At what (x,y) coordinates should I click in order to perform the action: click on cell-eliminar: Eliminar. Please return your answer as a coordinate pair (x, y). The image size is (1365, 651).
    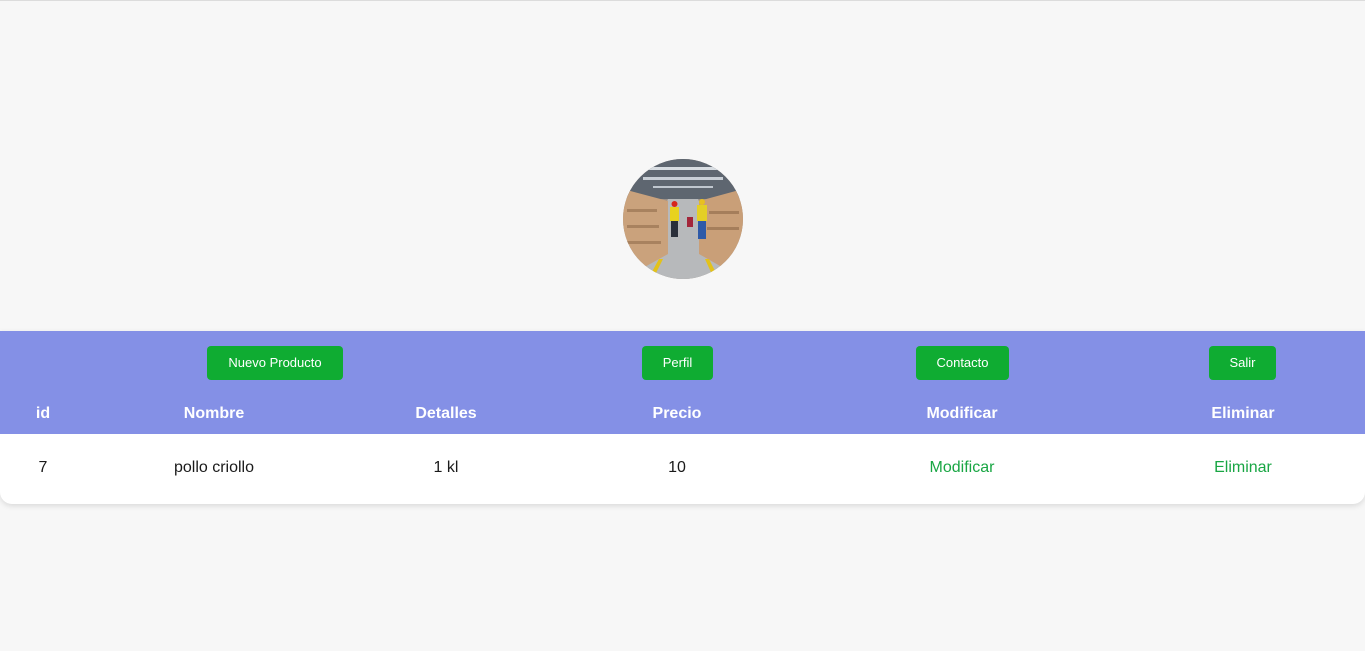
    Looking at the image, I should click on (1243, 468).